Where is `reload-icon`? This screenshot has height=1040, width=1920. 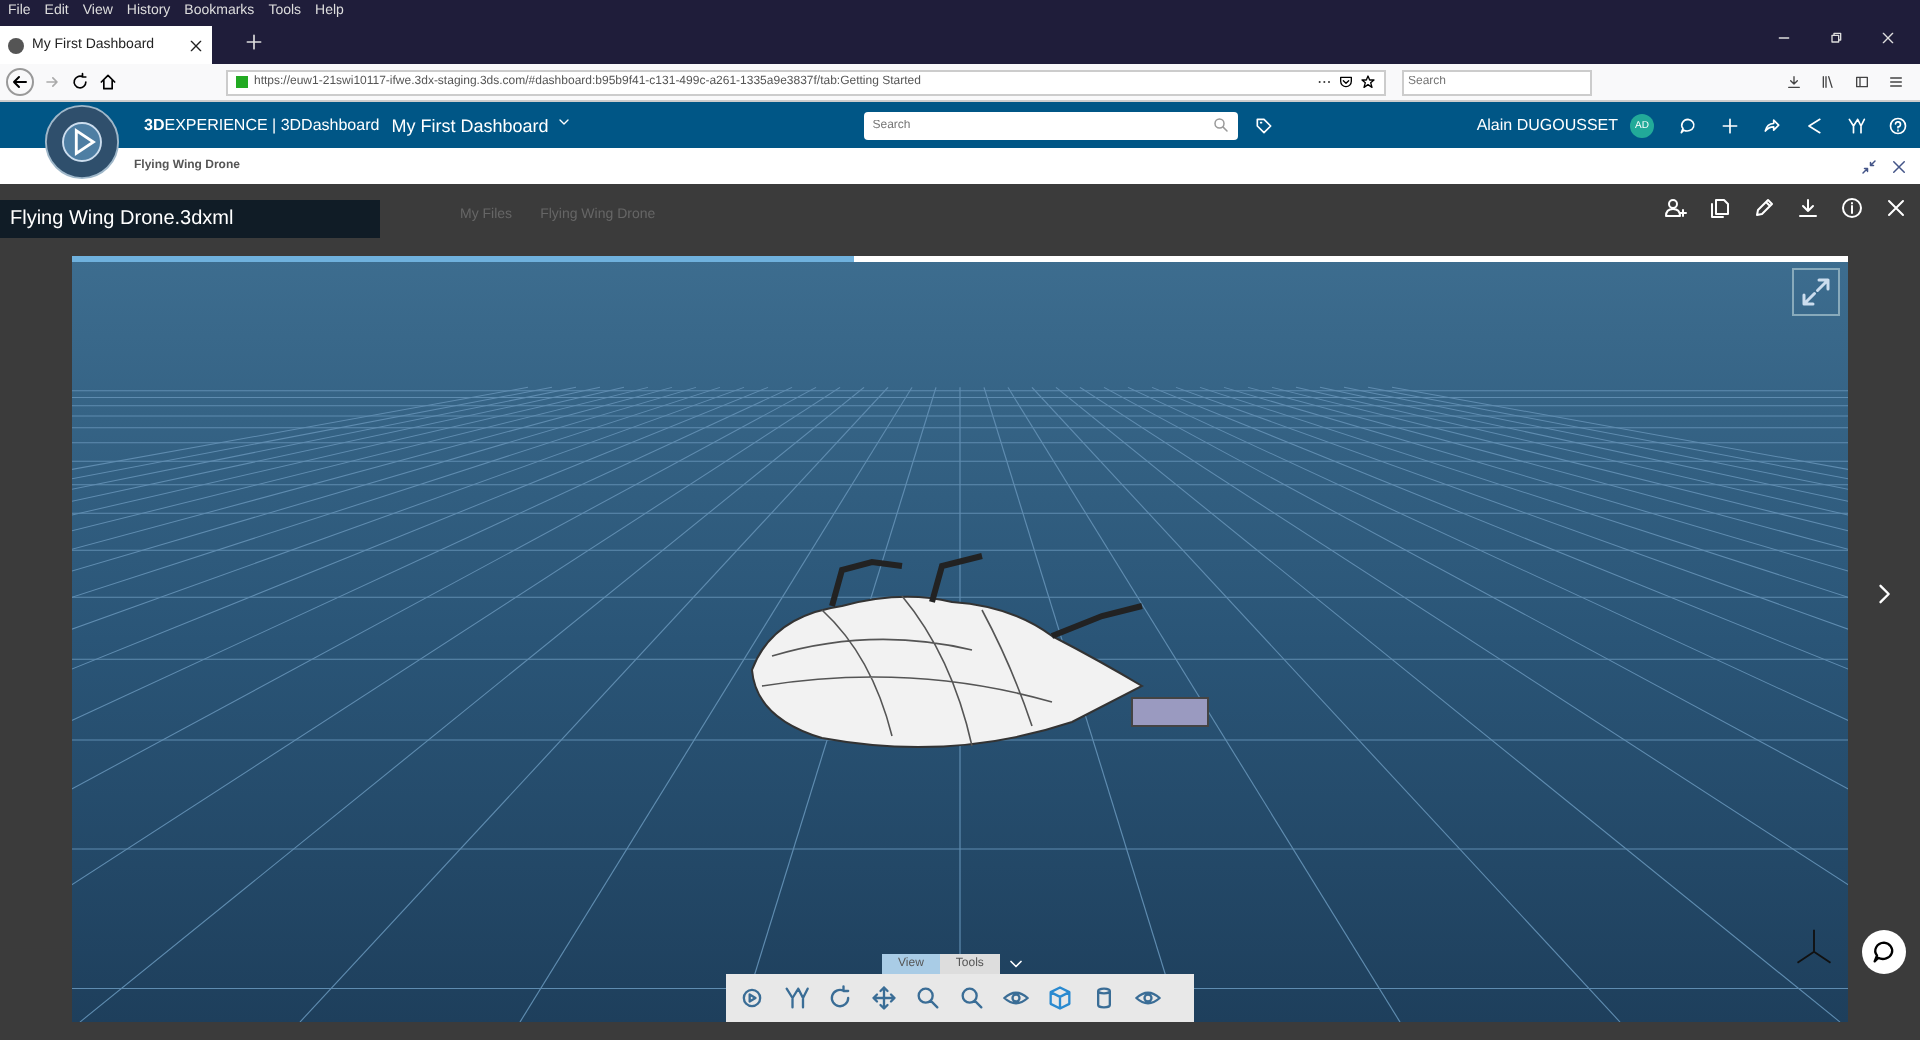 reload-icon is located at coordinates (80, 82).